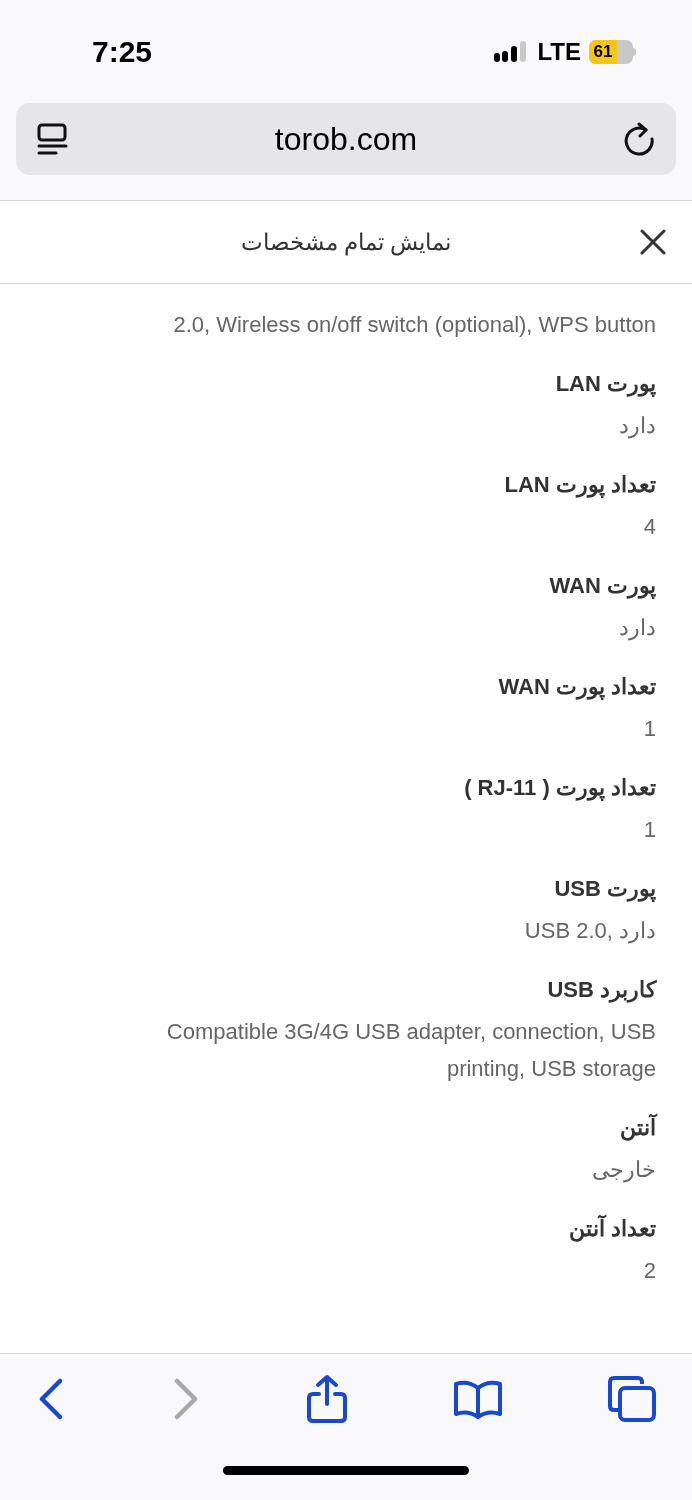 Image resolution: width=692 pixels, height=1500 pixels. I want to click on reload-icon, so click(639, 139).